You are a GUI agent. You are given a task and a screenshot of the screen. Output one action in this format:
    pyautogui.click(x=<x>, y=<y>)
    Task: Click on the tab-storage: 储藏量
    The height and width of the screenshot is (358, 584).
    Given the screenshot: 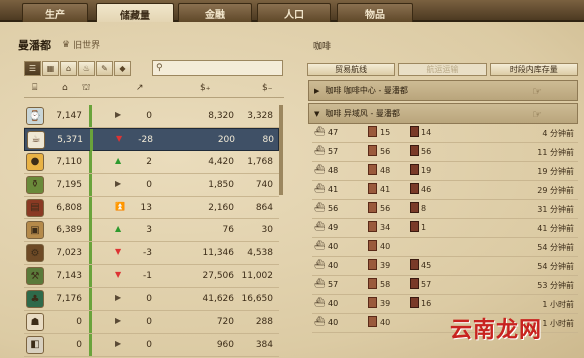 What is the action you would take?
    pyautogui.click(x=135, y=13)
    